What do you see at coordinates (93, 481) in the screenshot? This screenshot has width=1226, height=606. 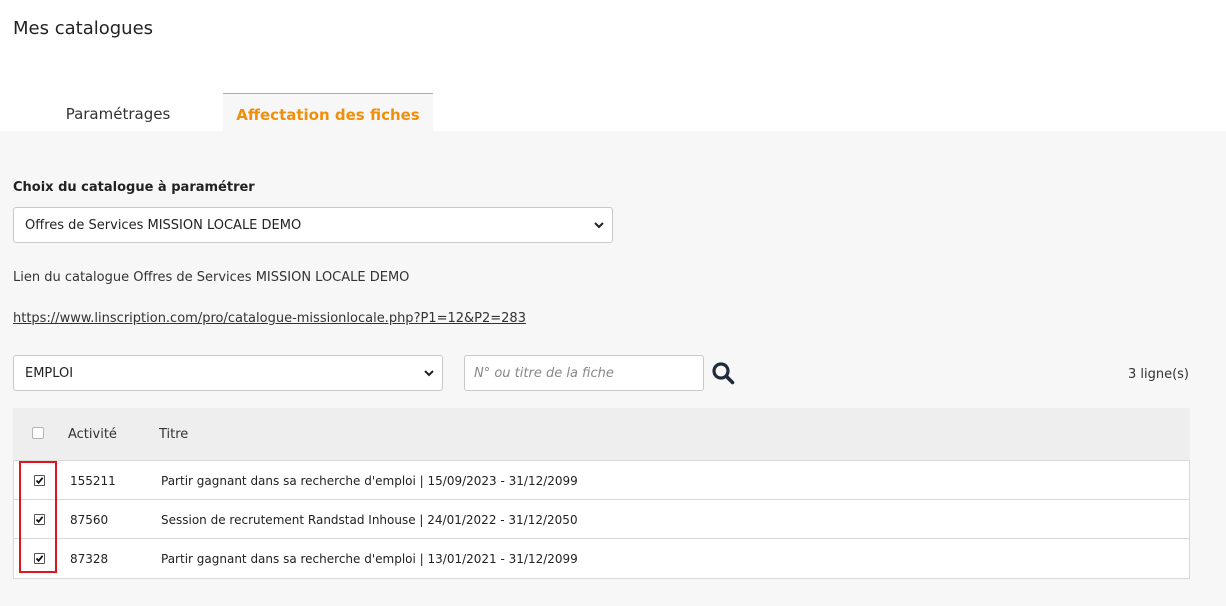 I see `row-activite: 155211` at bounding box center [93, 481].